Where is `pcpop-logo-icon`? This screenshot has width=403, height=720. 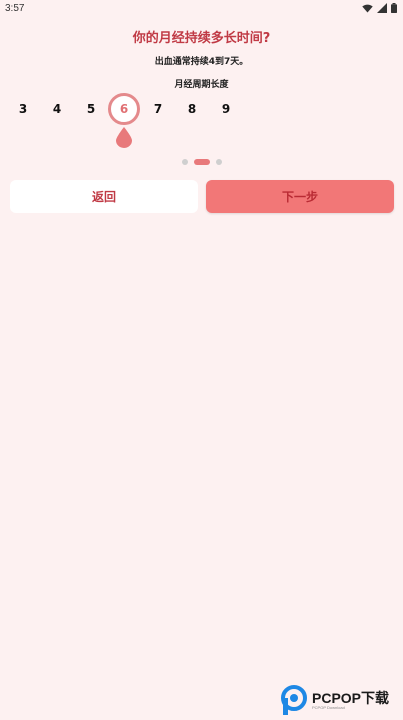 pcpop-logo-icon is located at coordinates (294, 700).